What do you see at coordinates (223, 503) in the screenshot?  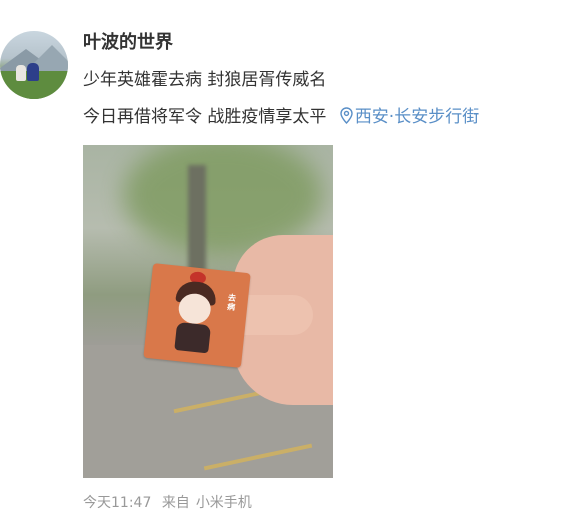 I see `source-device: 小米手机` at bounding box center [223, 503].